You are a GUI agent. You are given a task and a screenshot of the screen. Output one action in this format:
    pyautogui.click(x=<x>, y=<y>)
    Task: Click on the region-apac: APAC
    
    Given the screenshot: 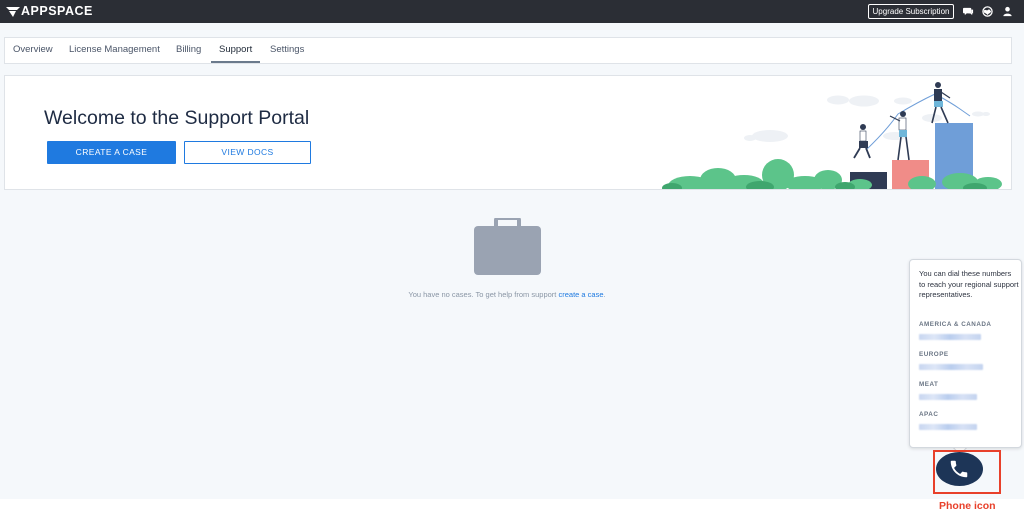 What is the action you would take?
    pyautogui.click(x=929, y=414)
    